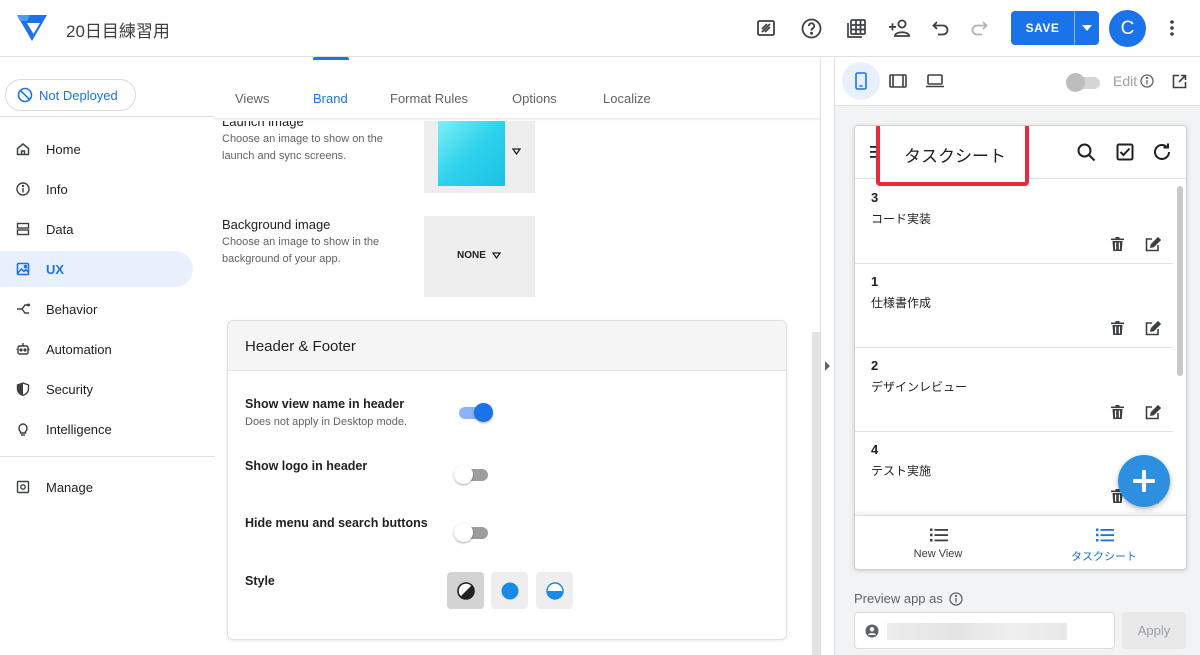 The width and height of the screenshot is (1200, 655). What do you see at coordinates (330, 98) in the screenshot?
I see `tab-brand: Brand` at bounding box center [330, 98].